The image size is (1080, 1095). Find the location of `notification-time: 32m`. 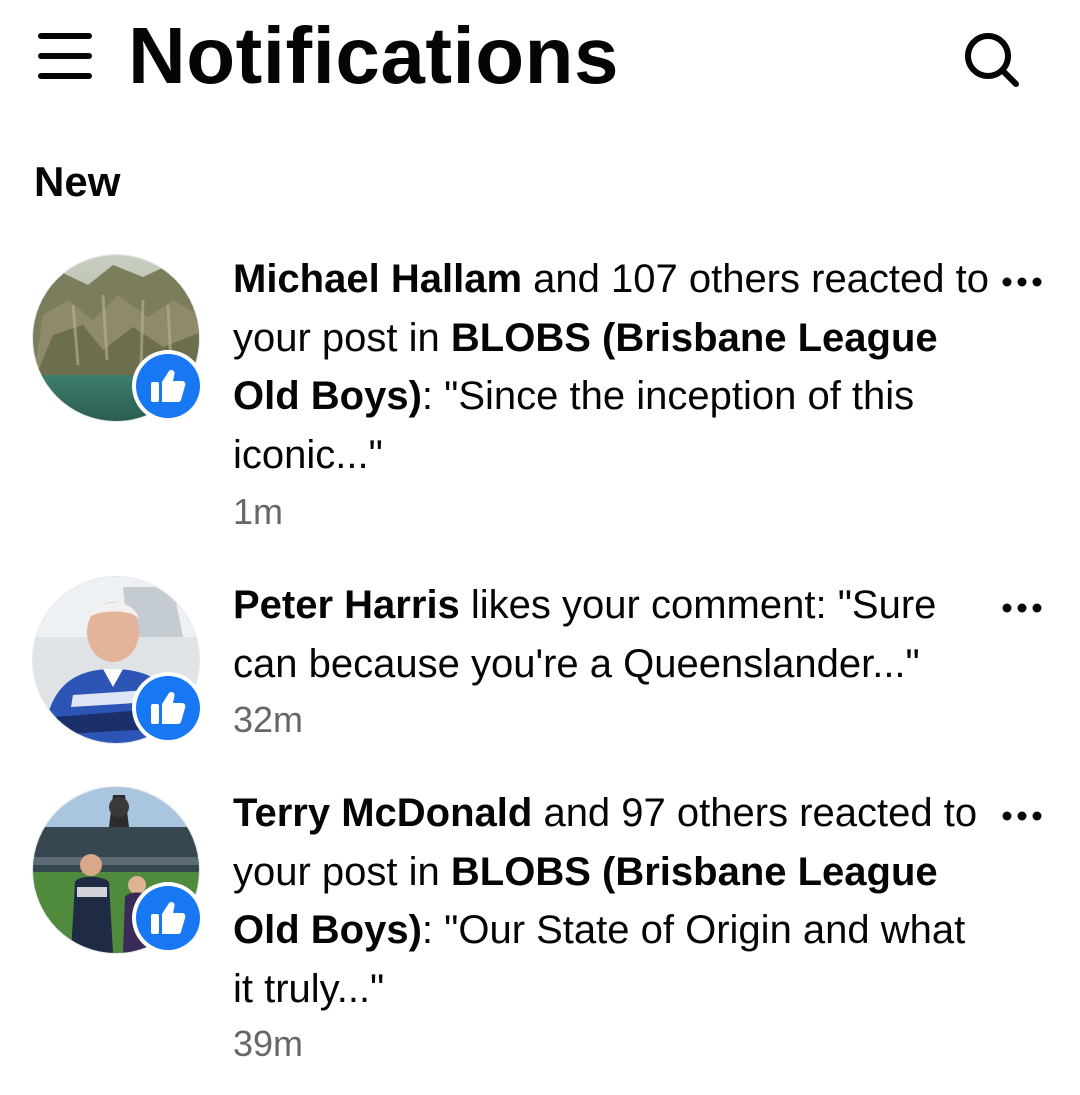

notification-time: 32m is located at coordinates (268, 719).